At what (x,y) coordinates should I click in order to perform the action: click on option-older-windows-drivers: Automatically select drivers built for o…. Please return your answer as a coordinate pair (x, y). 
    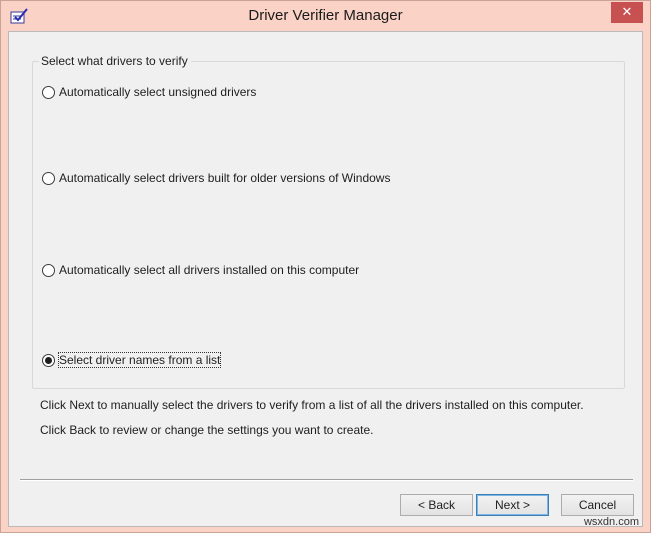
    Looking at the image, I should click on (216, 178).